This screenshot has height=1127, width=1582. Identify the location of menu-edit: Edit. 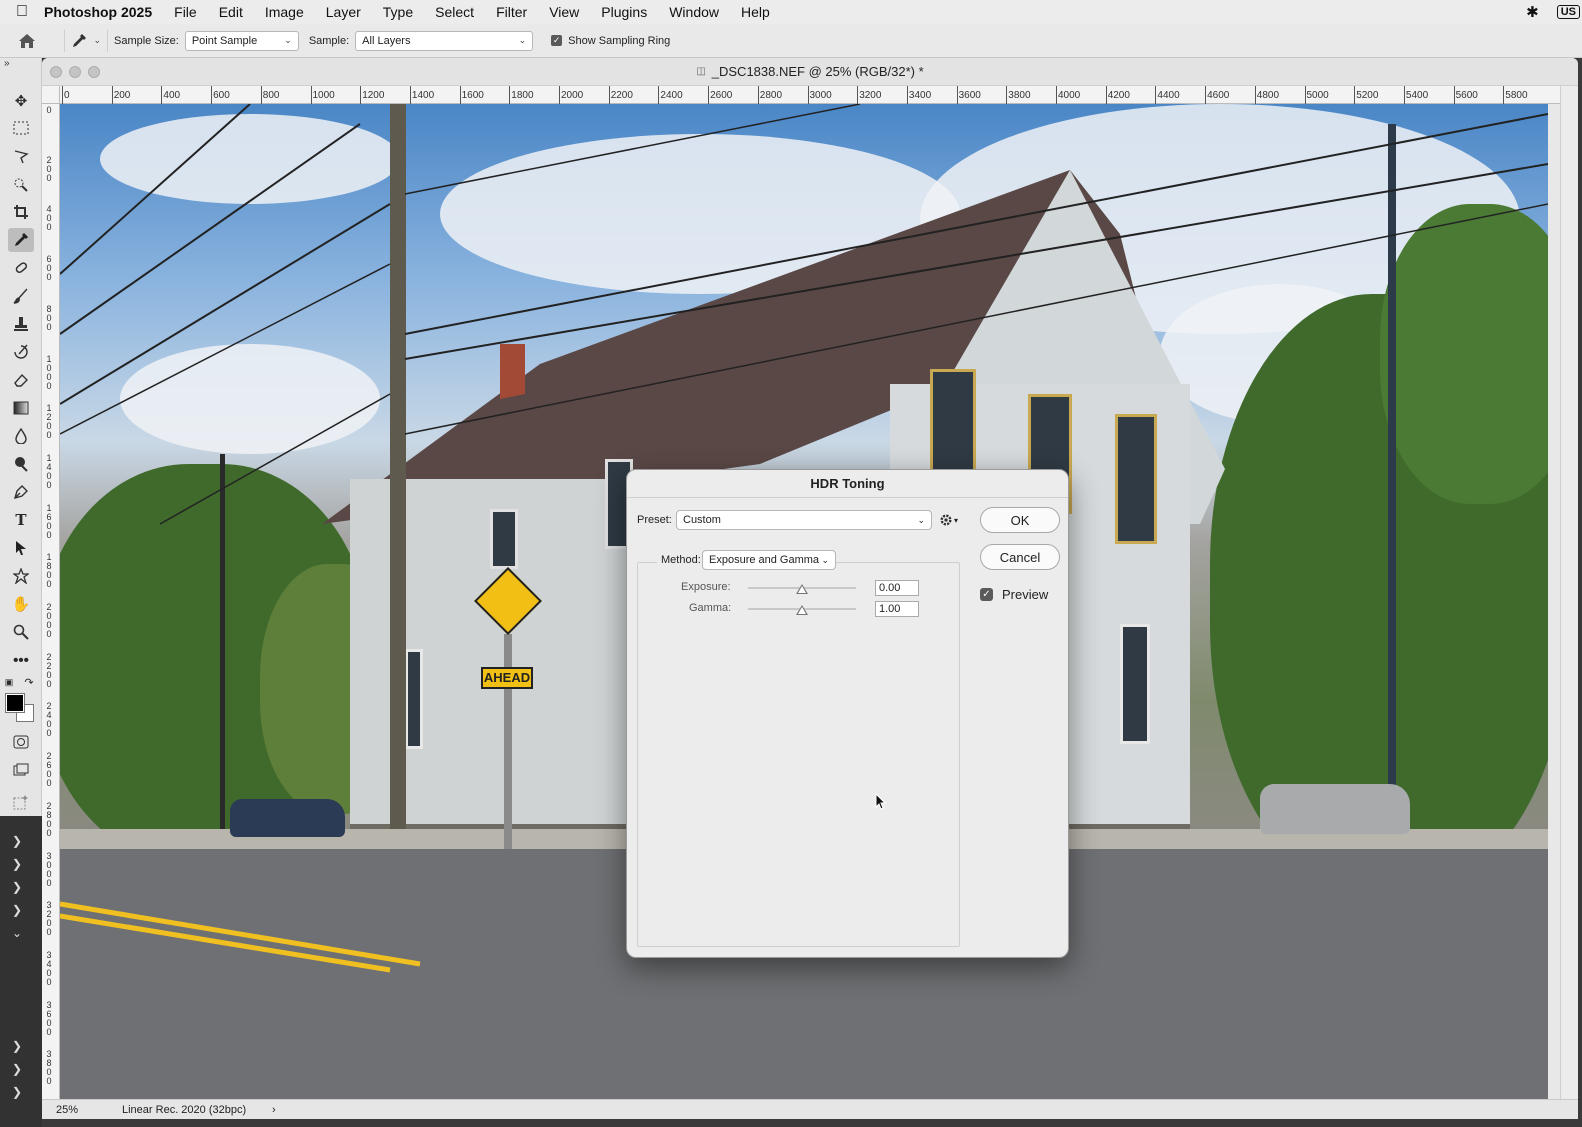
(231, 12).